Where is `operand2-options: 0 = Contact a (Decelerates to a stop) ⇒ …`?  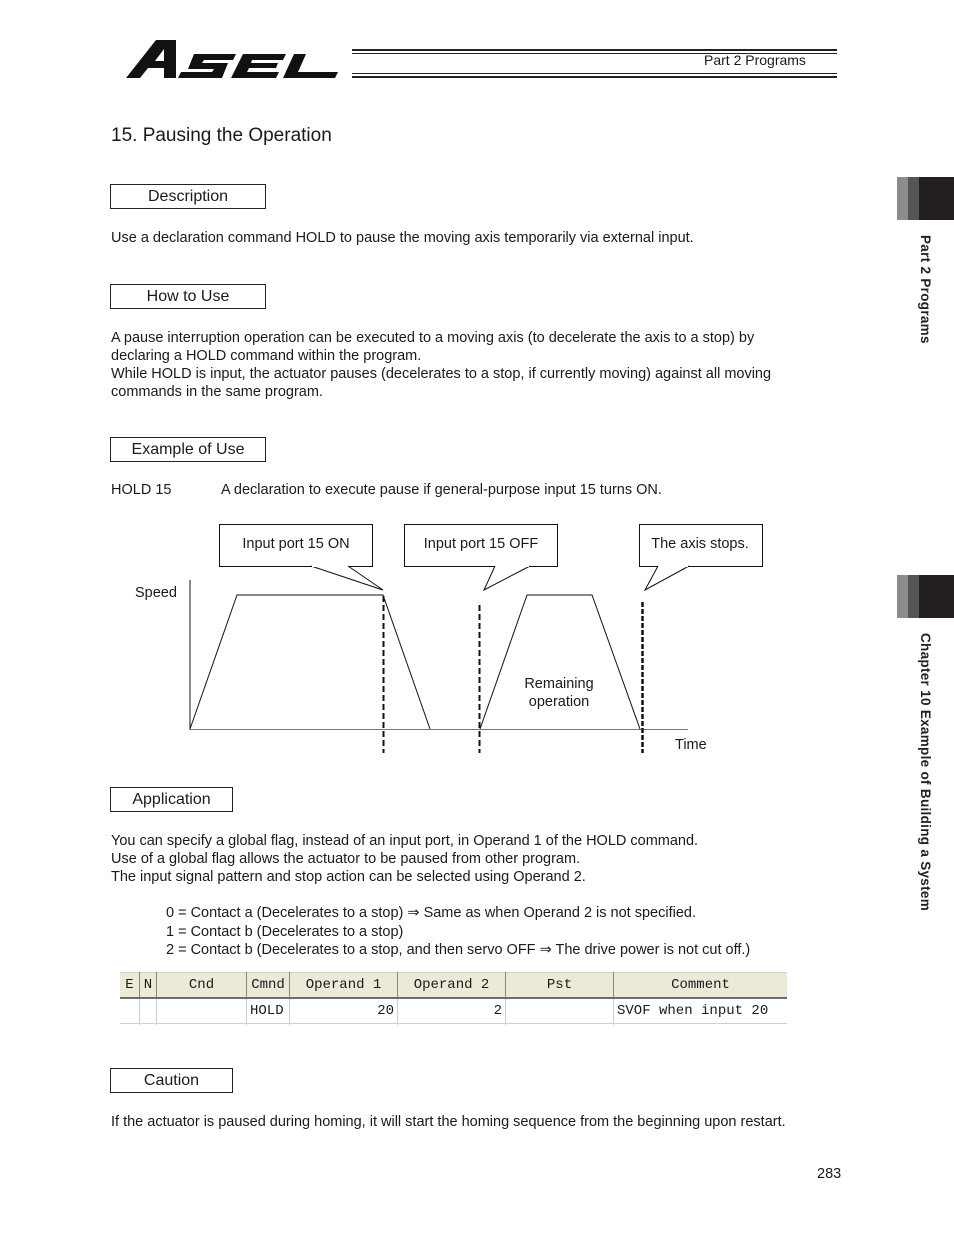 operand2-options: 0 = Contact a (Decelerates to a stop) ⇒ … is located at coordinates (458, 932).